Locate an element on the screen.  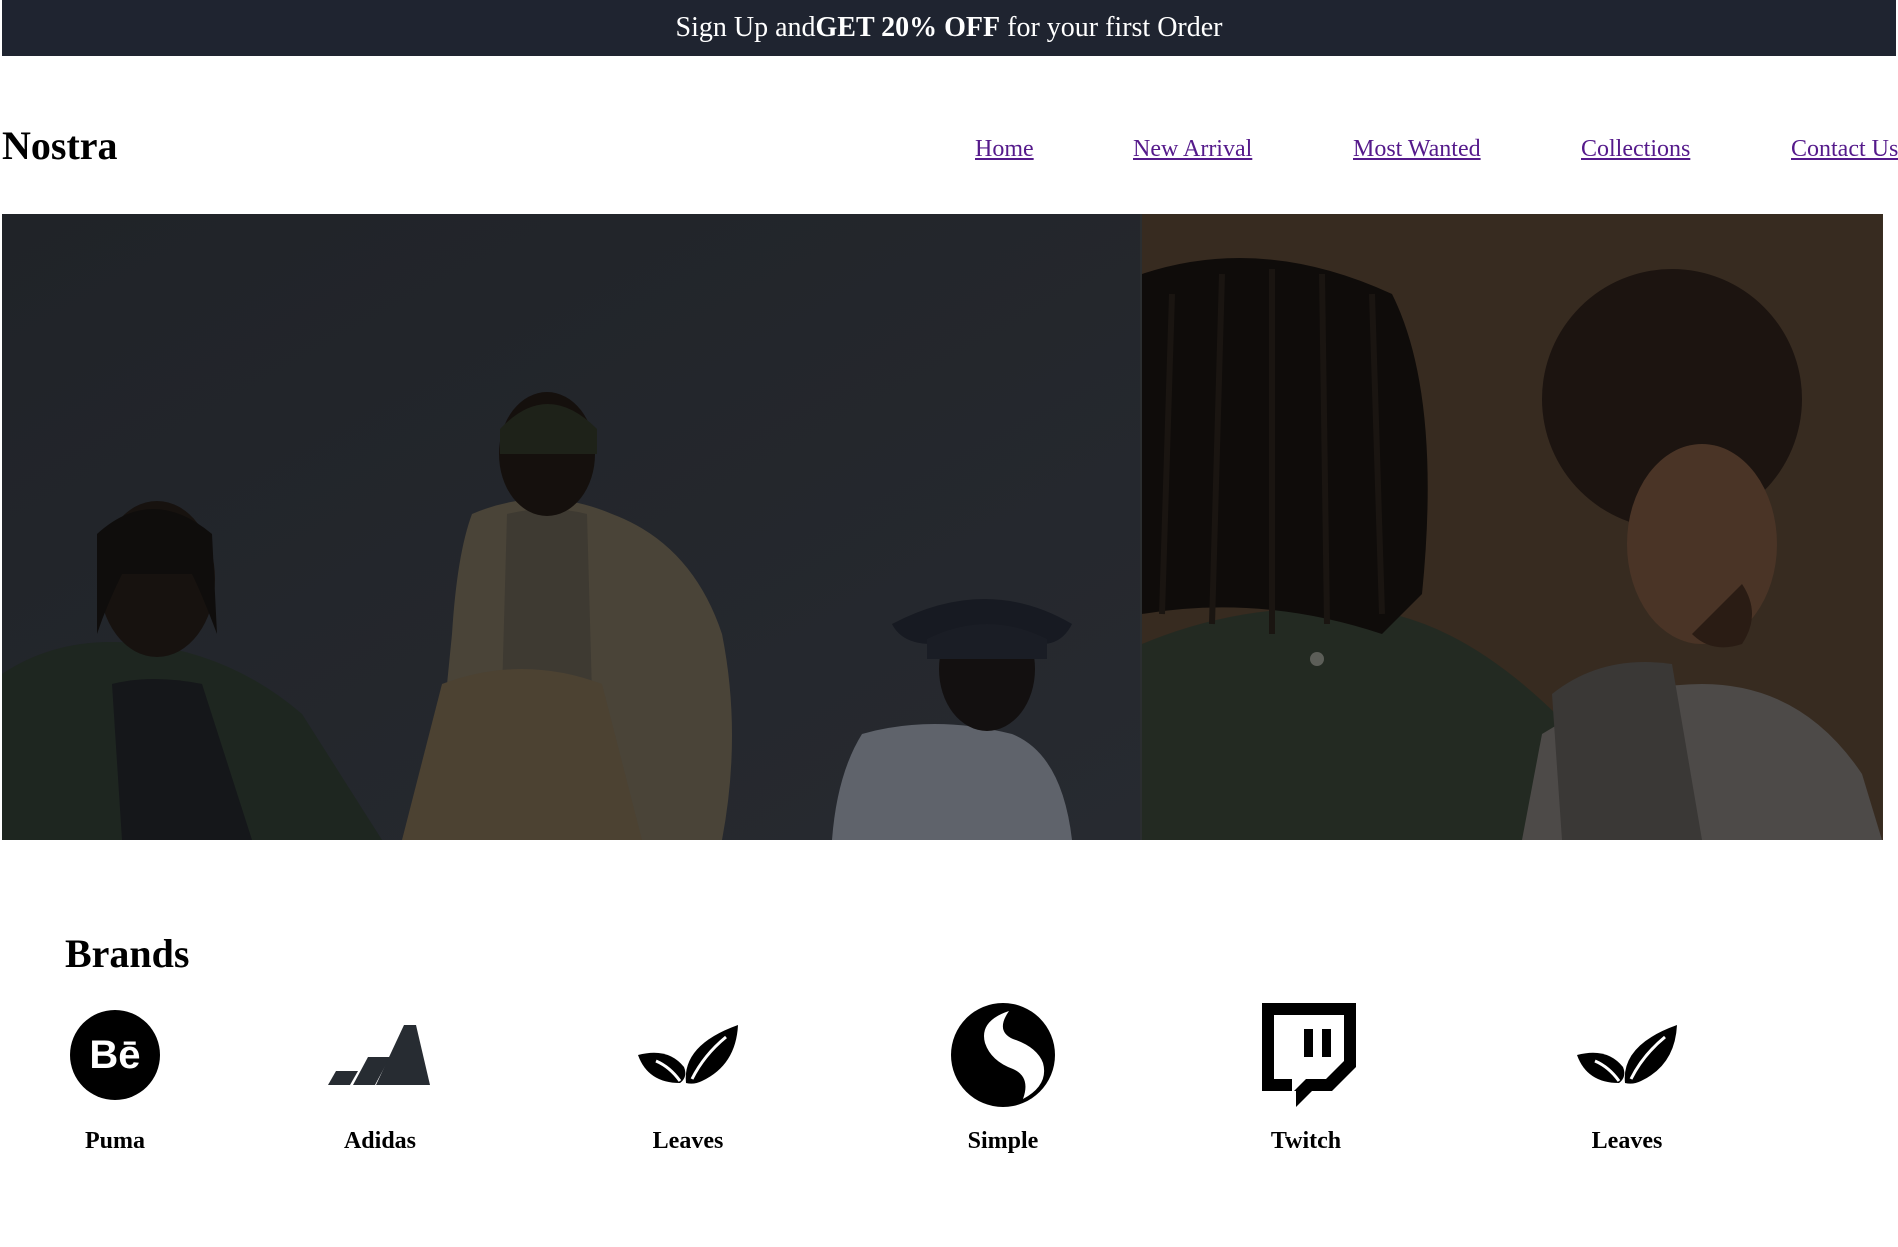
brand-item-leaves-2: Leaves is located at coordinates (1627, 1080).